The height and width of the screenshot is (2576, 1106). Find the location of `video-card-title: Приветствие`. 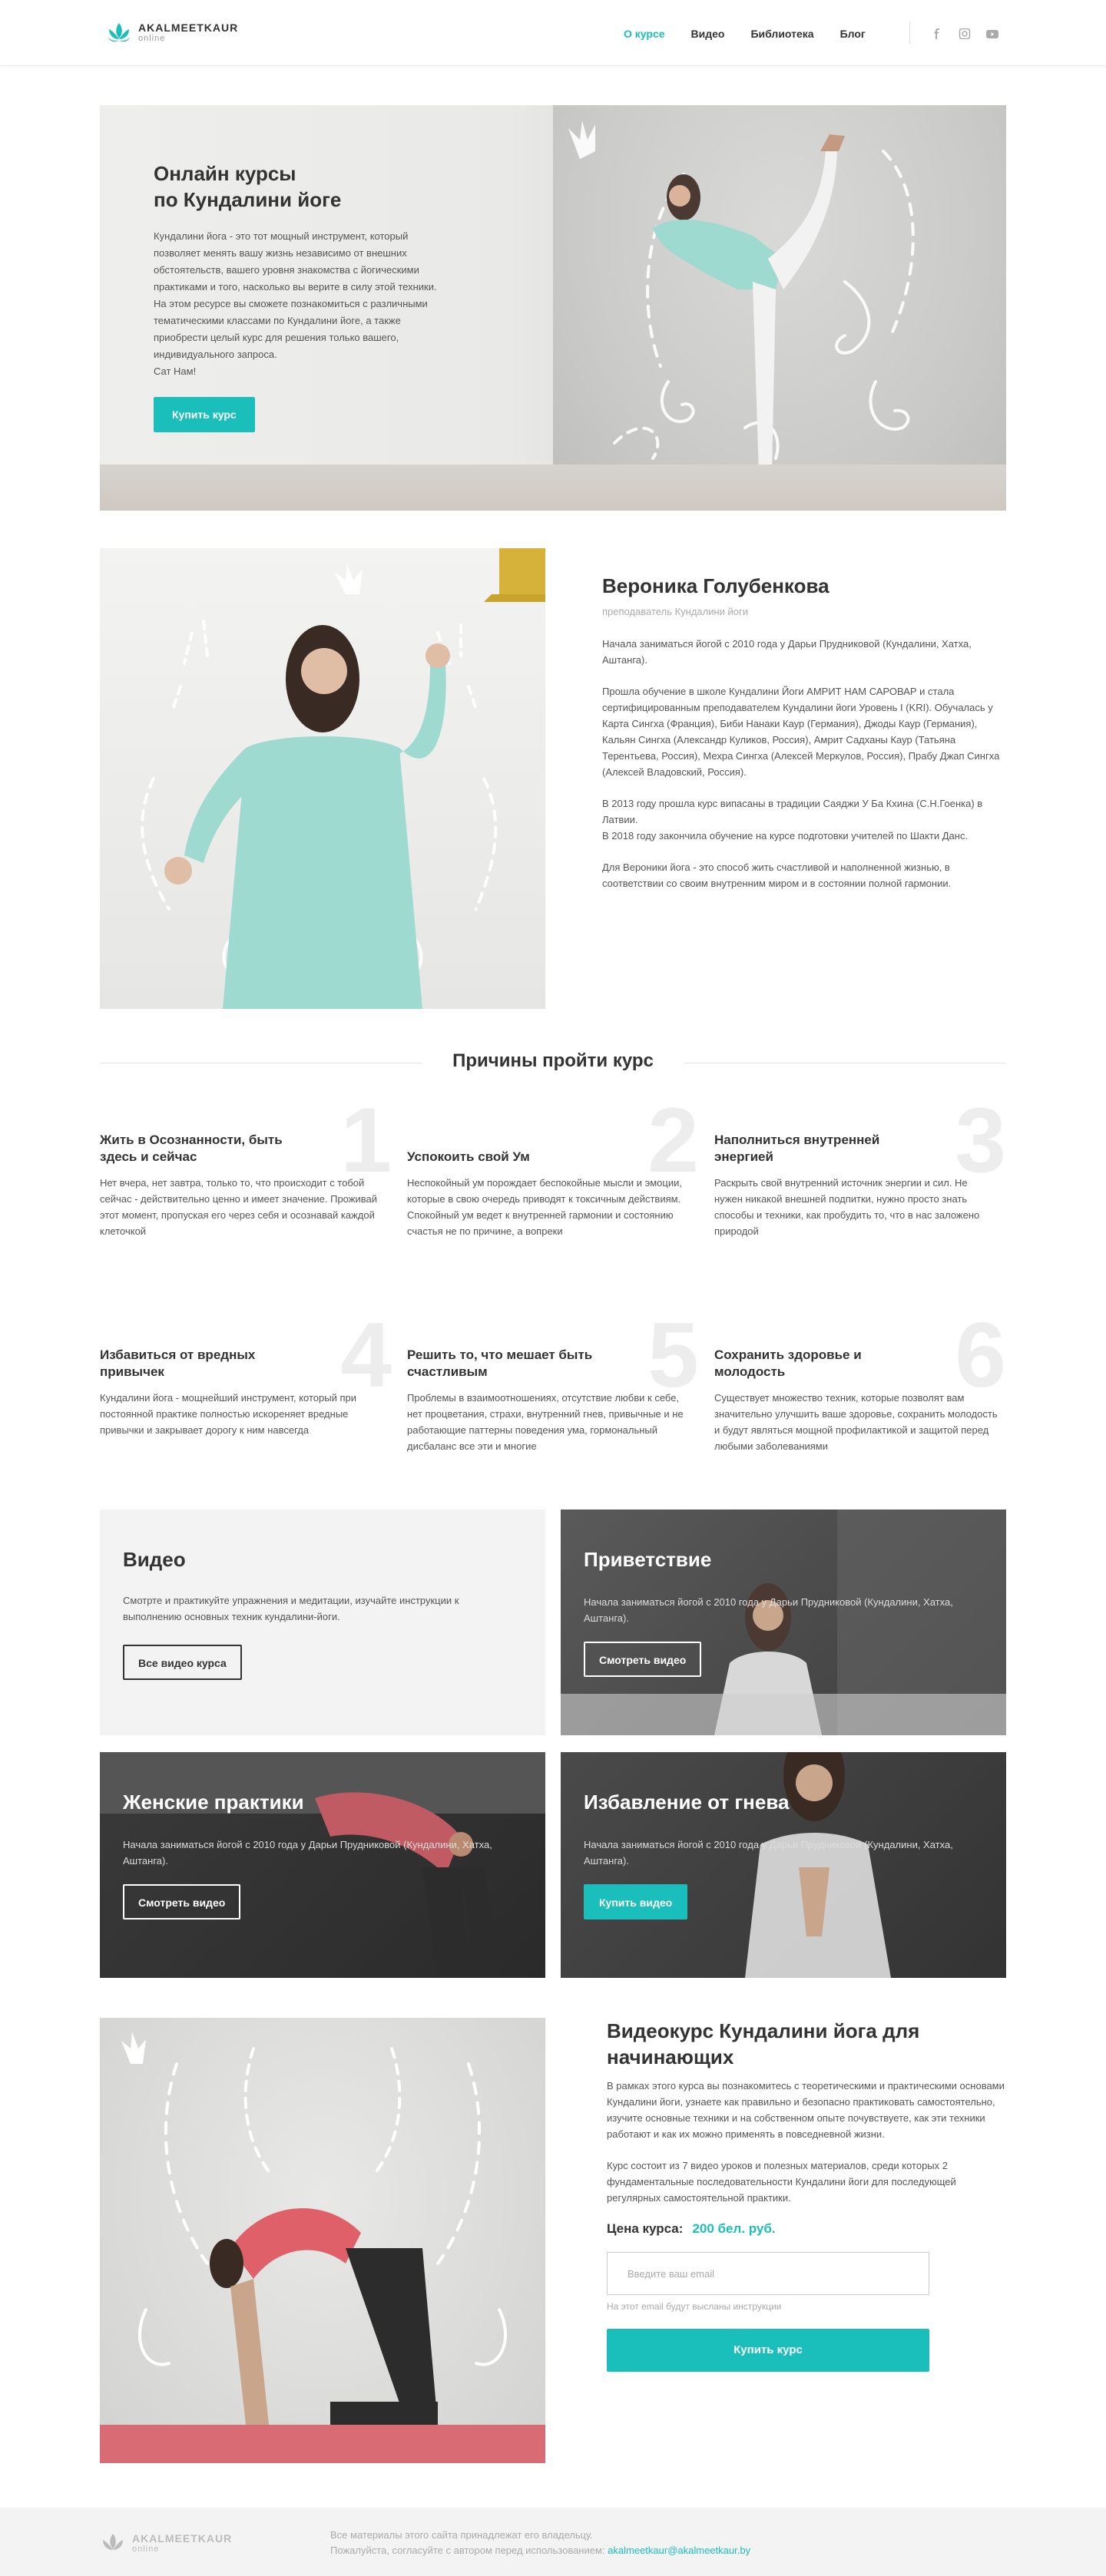

video-card-title: Приветствие is located at coordinates (648, 1559).